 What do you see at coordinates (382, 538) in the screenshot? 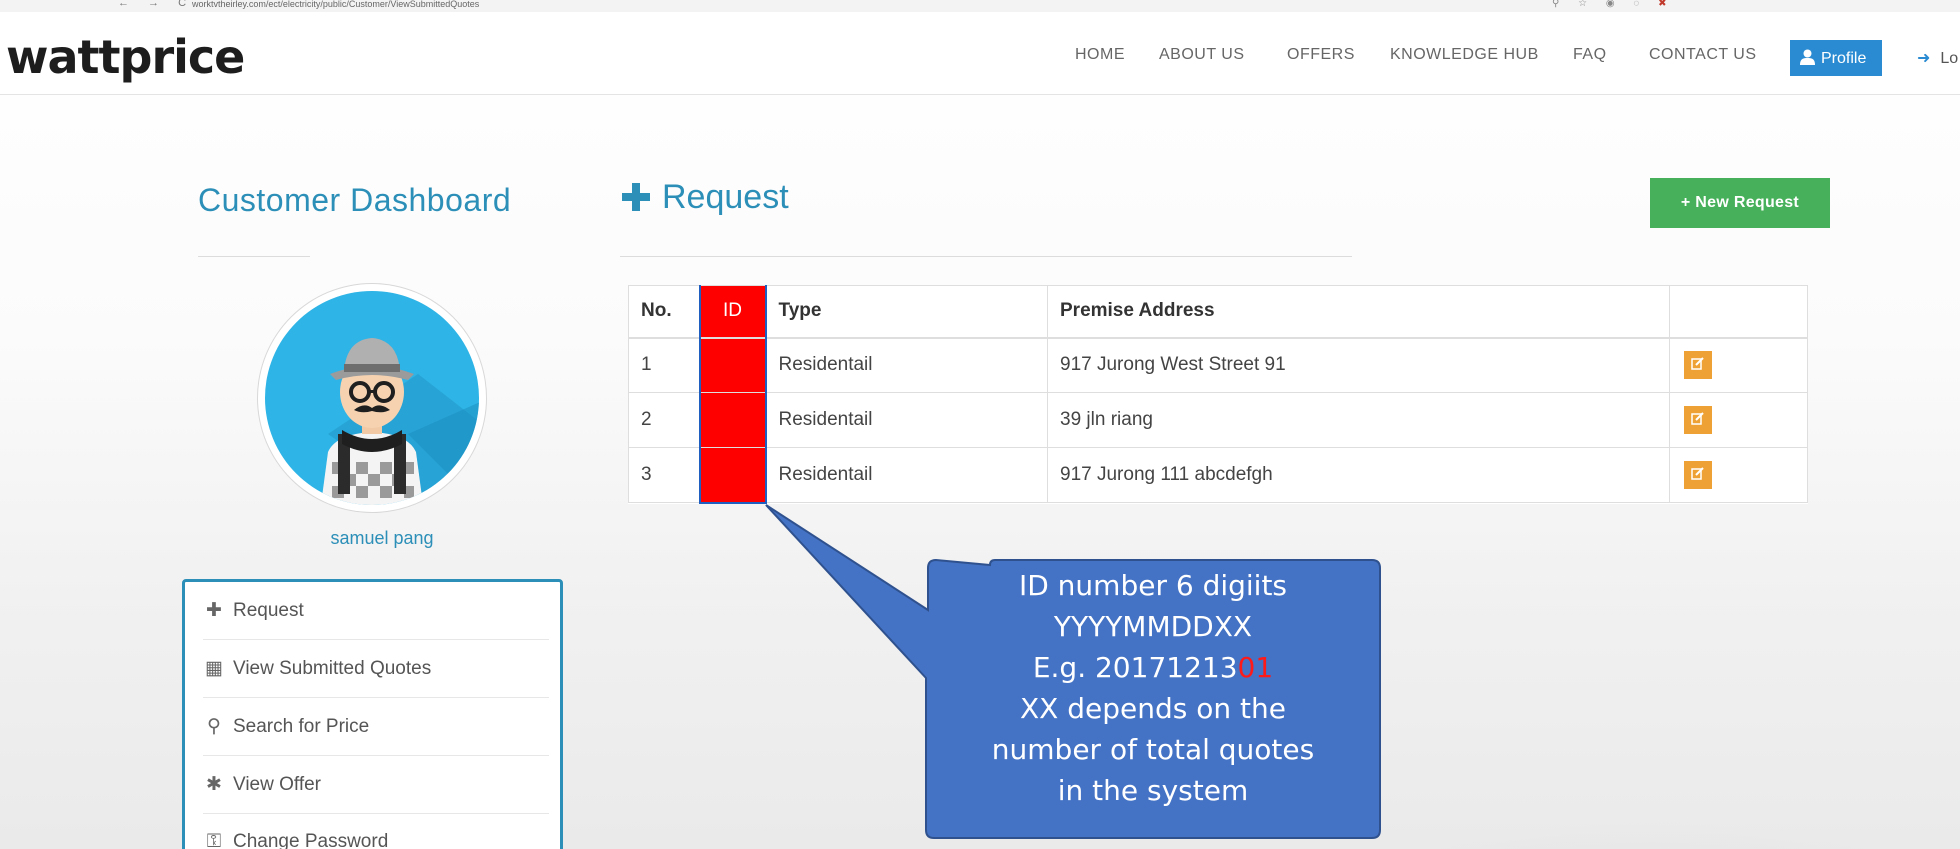
I see `user-name: samuel pang` at bounding box center [382, 538].